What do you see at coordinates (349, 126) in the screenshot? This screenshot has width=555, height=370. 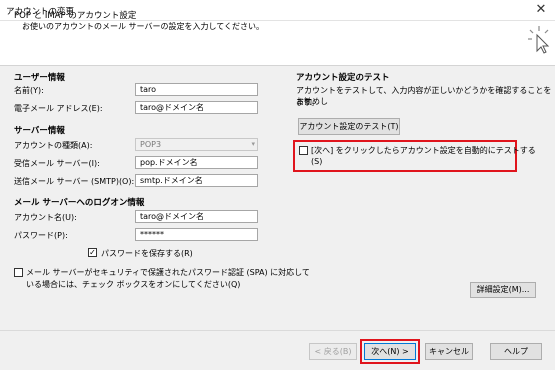 I see `test-account-button: アカウント設定のテスト(T)` at bounding box center [349, 126].